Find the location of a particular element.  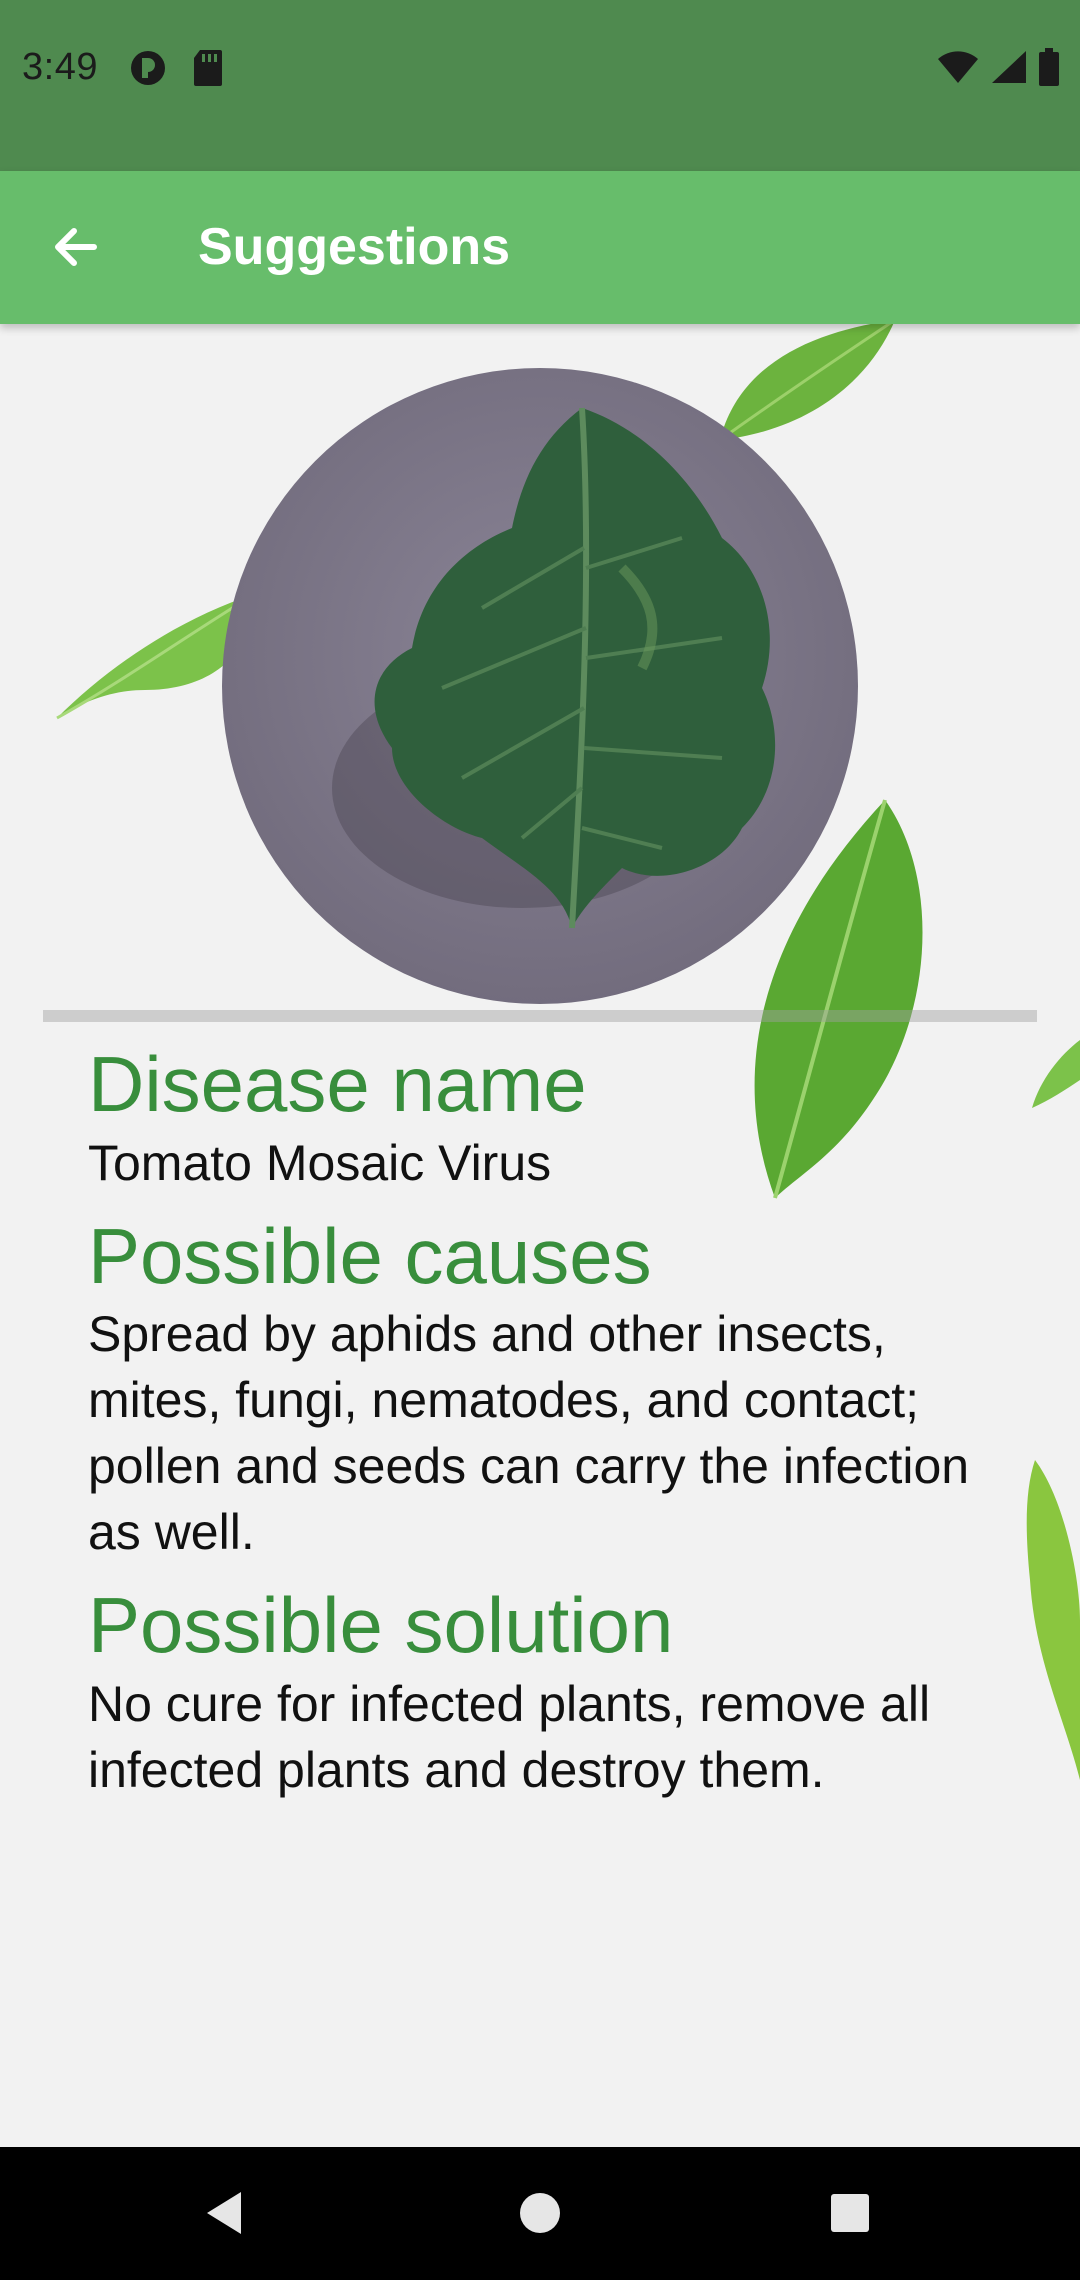

home-circle-icon is located at coordinates (540, 2213).